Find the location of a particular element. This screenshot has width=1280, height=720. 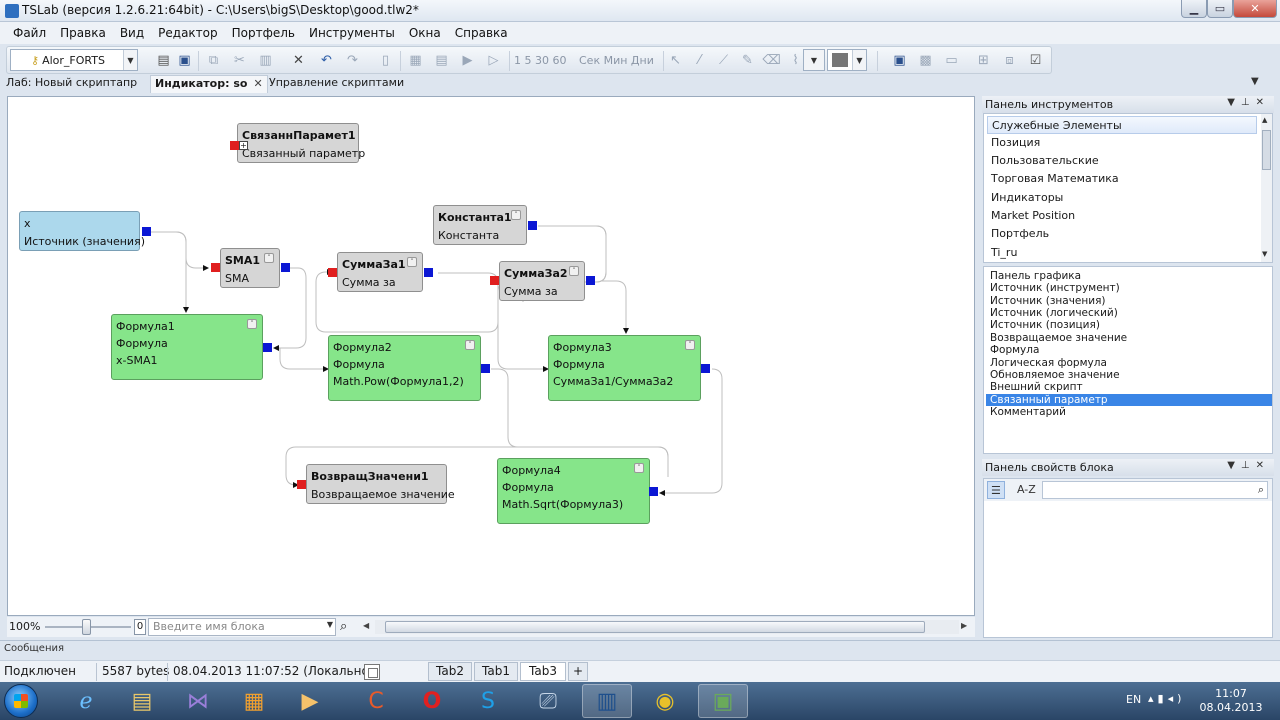

node-formula3: Формула3 Формула СуммаЗа1/СуммаЗа2 ˅ is located at coordinates (624, 368).